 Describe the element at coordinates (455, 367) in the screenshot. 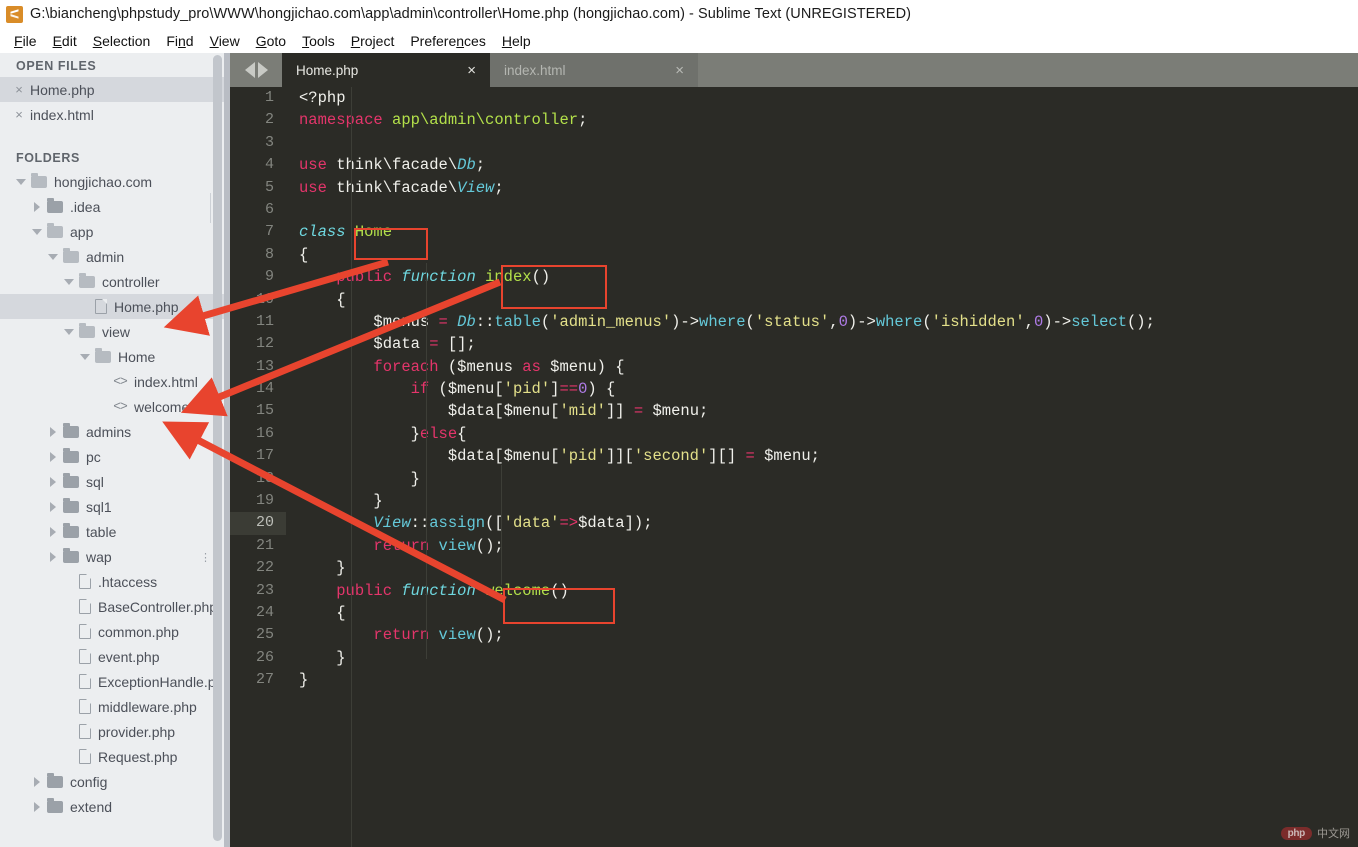

I see `code-line-text: foreach ($menus as $menu) {` at that location.